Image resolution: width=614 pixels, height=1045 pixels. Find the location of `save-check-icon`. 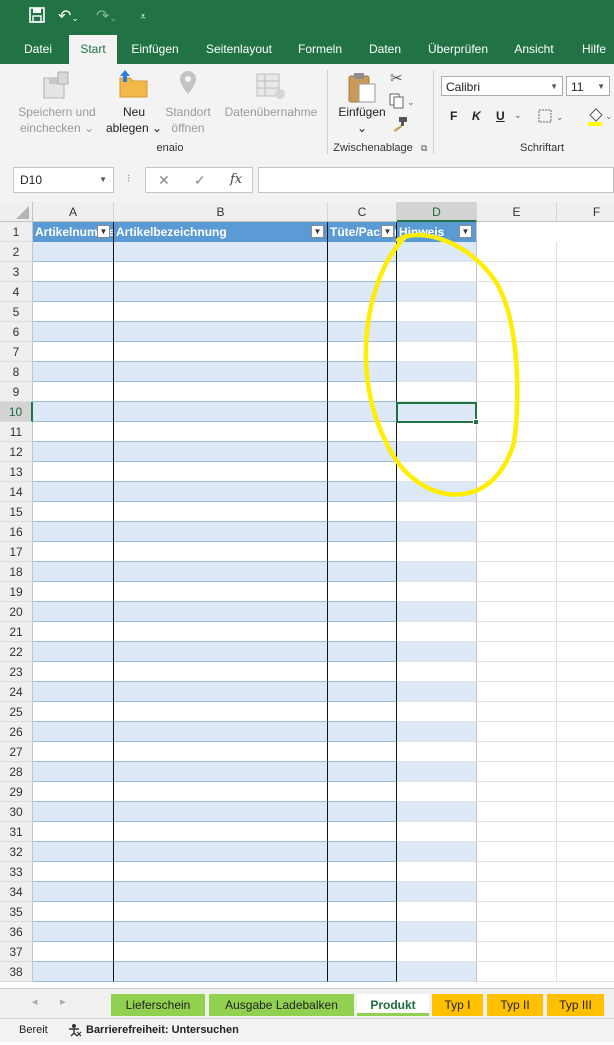

save-check-icon is located at coordinates (56, 86).